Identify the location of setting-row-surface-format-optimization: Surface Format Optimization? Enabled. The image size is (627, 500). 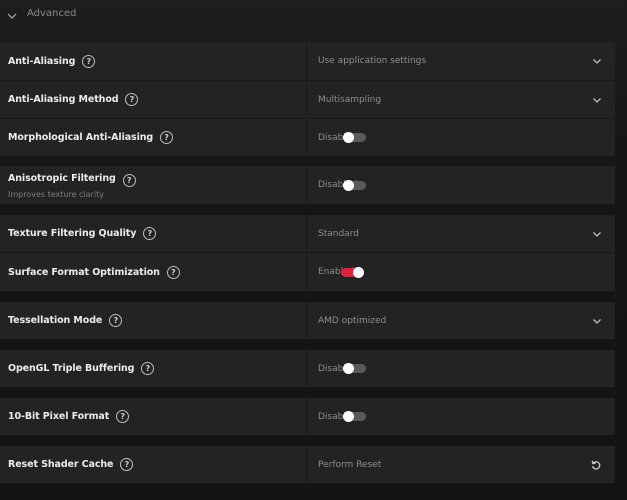
(307, 272).